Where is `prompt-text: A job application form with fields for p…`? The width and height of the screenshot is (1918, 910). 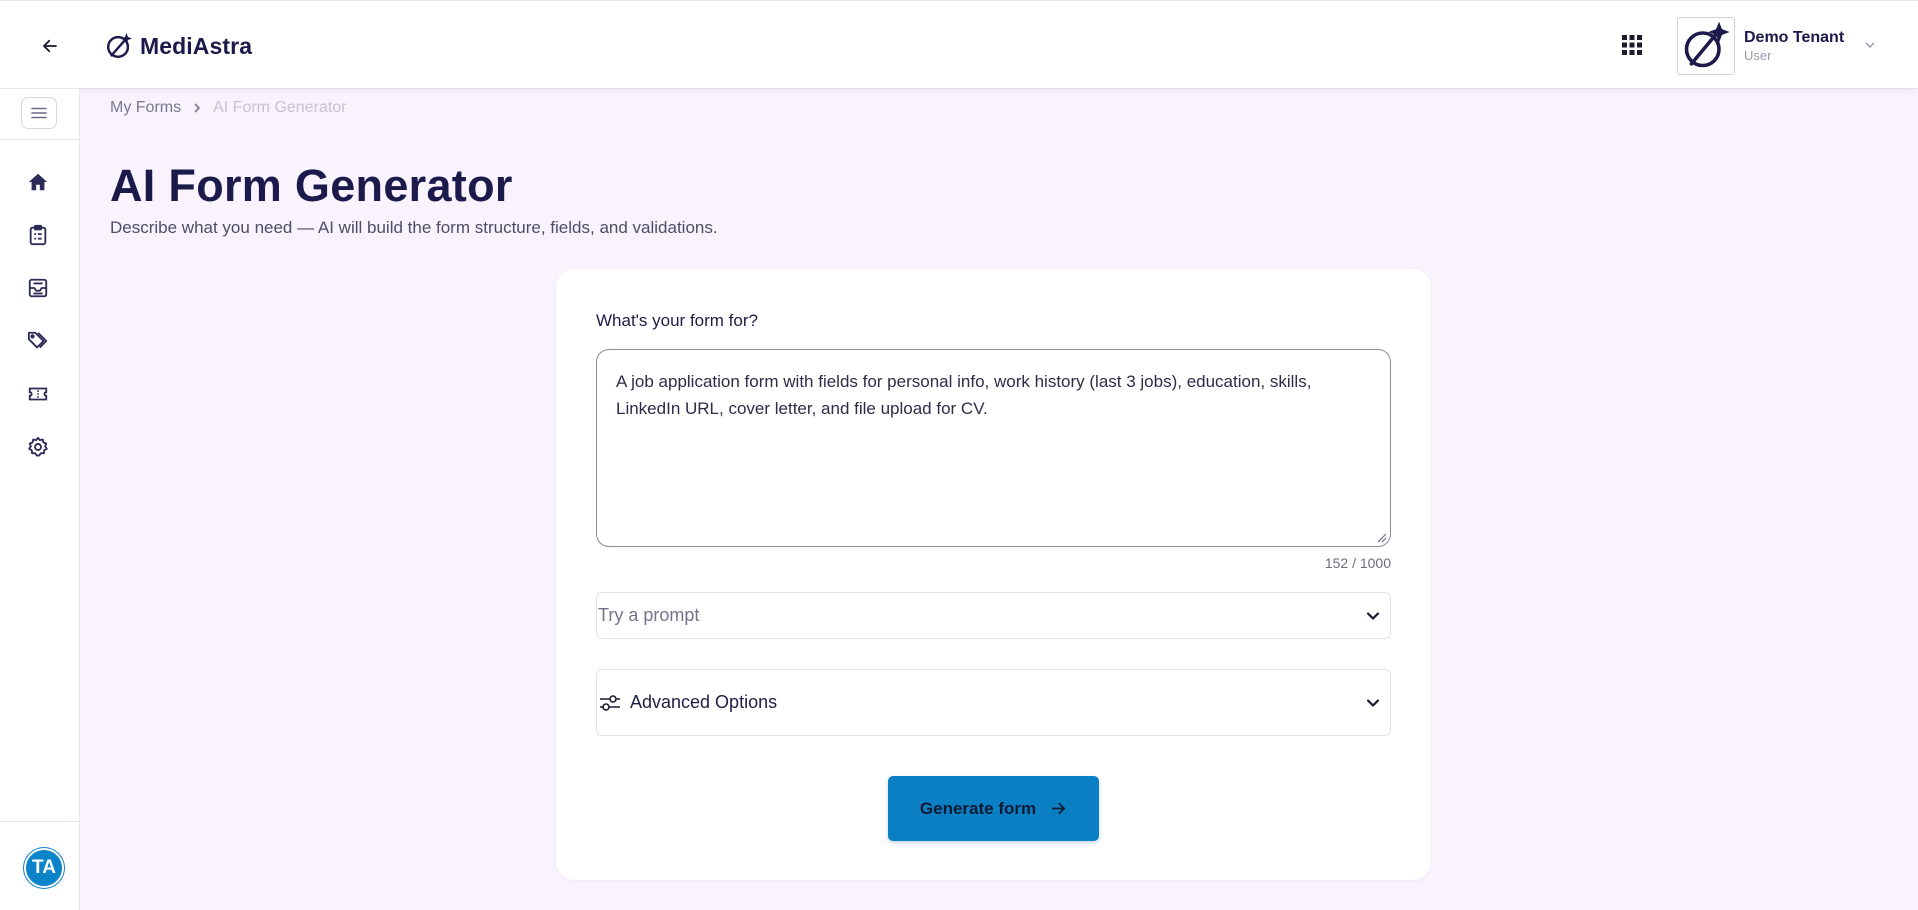
prompt-text: A job application form with fields for p… is located at coordinates (964, 395).